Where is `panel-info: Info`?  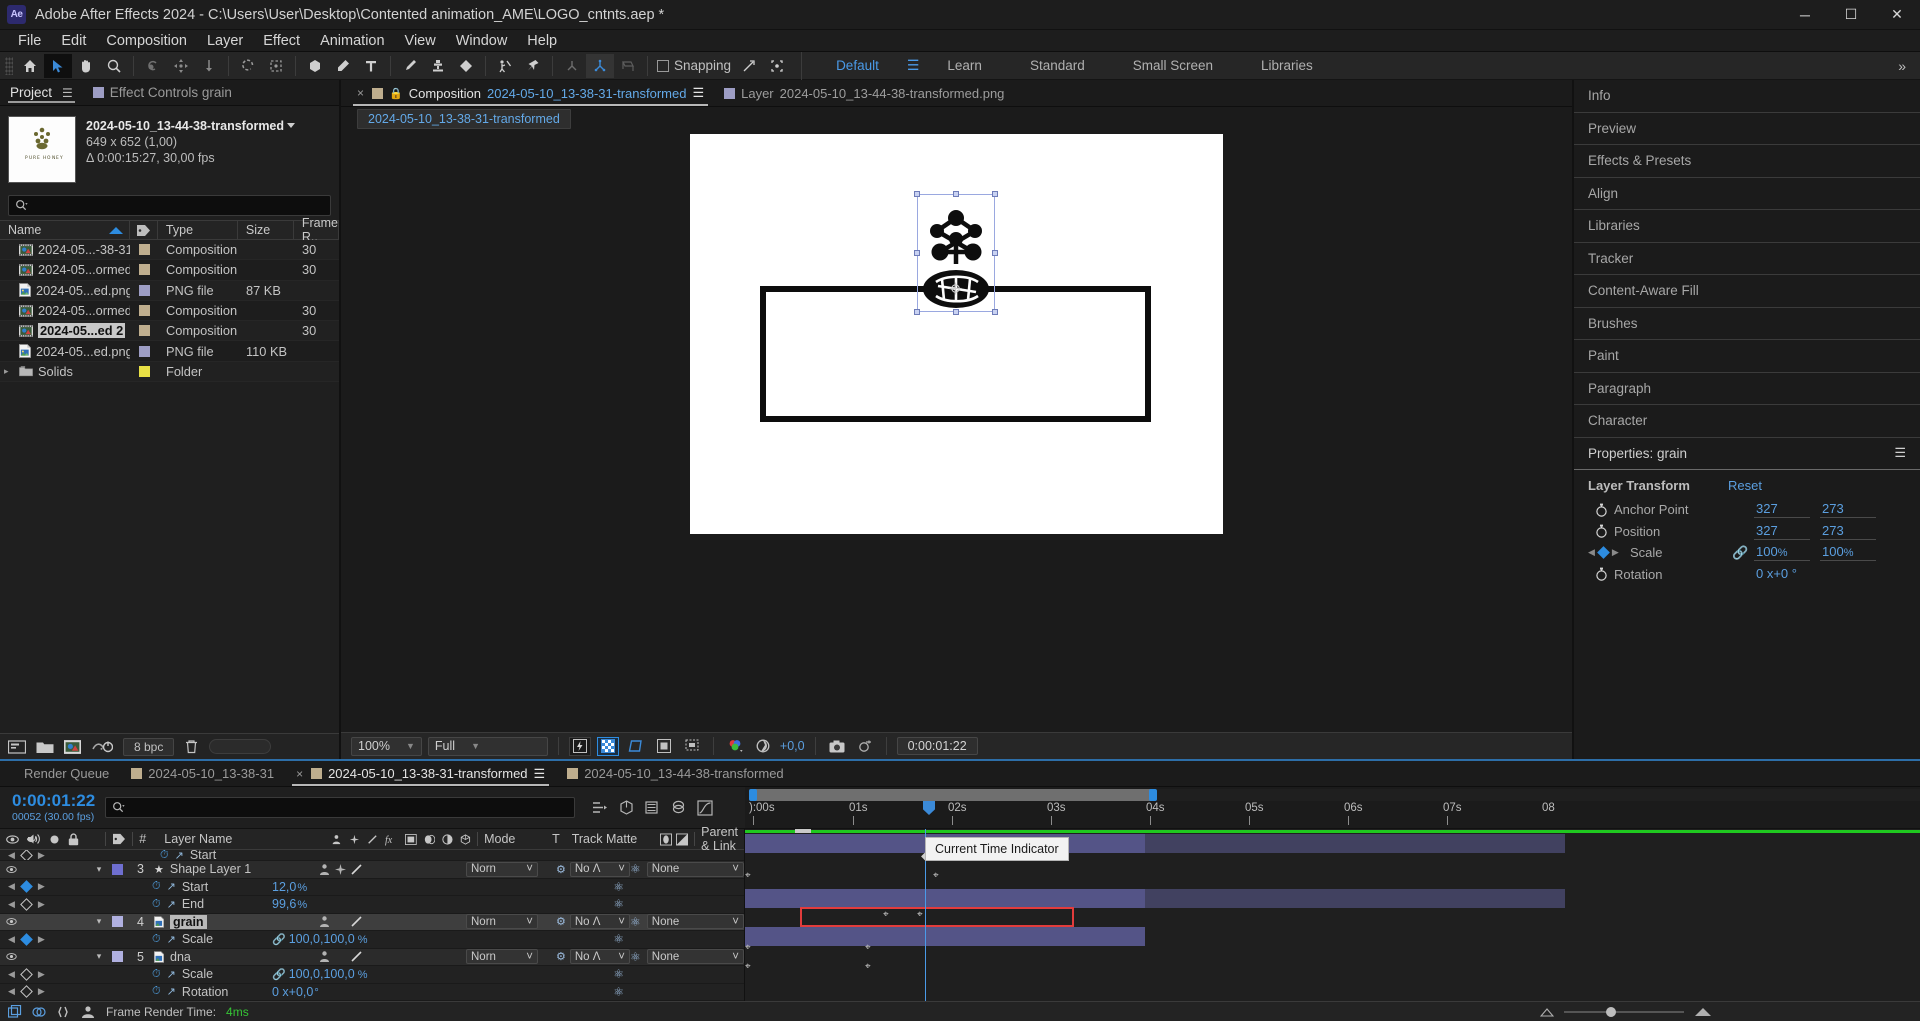
panel-info: Info is located at coordinates (1747, 96).